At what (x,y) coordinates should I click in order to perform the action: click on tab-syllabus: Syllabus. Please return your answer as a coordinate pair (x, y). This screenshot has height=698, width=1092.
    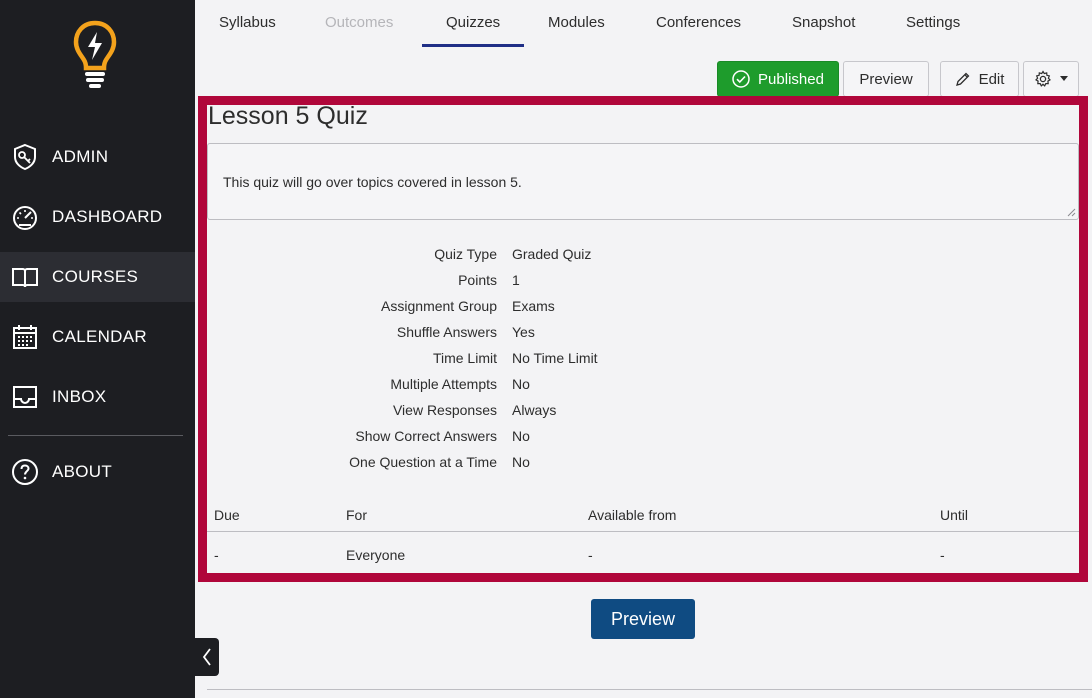
    Looking at the image, I should click on (247, 23).